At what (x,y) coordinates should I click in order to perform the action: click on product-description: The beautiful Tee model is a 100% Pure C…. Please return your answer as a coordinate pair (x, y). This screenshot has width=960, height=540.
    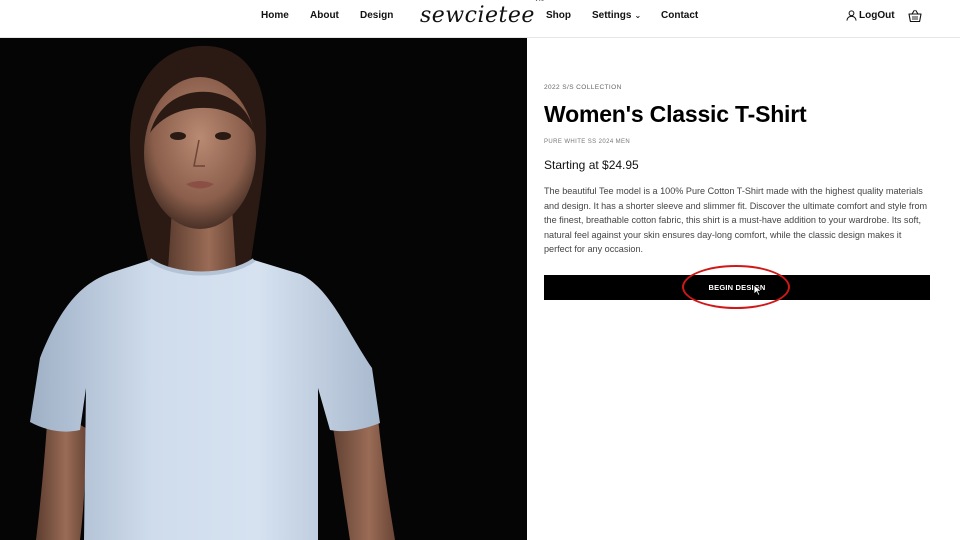
    Looking at the image, I should click on (736, 220).